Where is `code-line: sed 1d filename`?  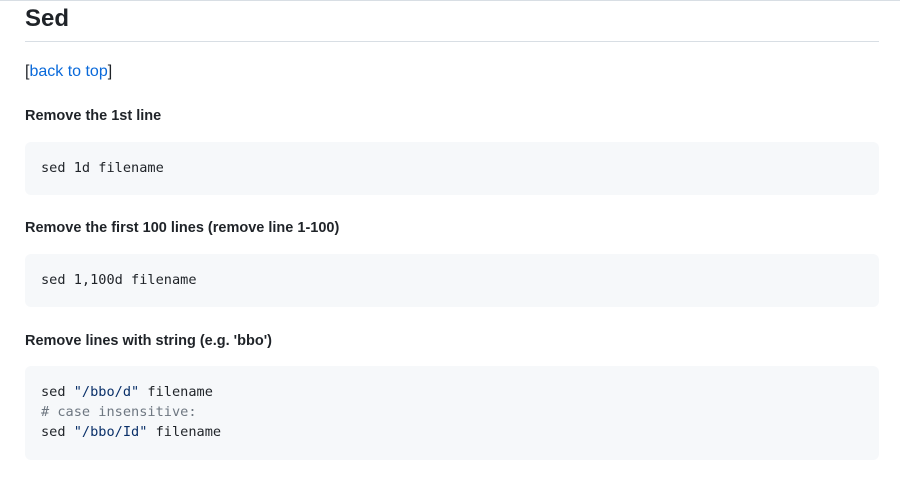 code-line: sed 1d filename is located at coordinates (452, 168).